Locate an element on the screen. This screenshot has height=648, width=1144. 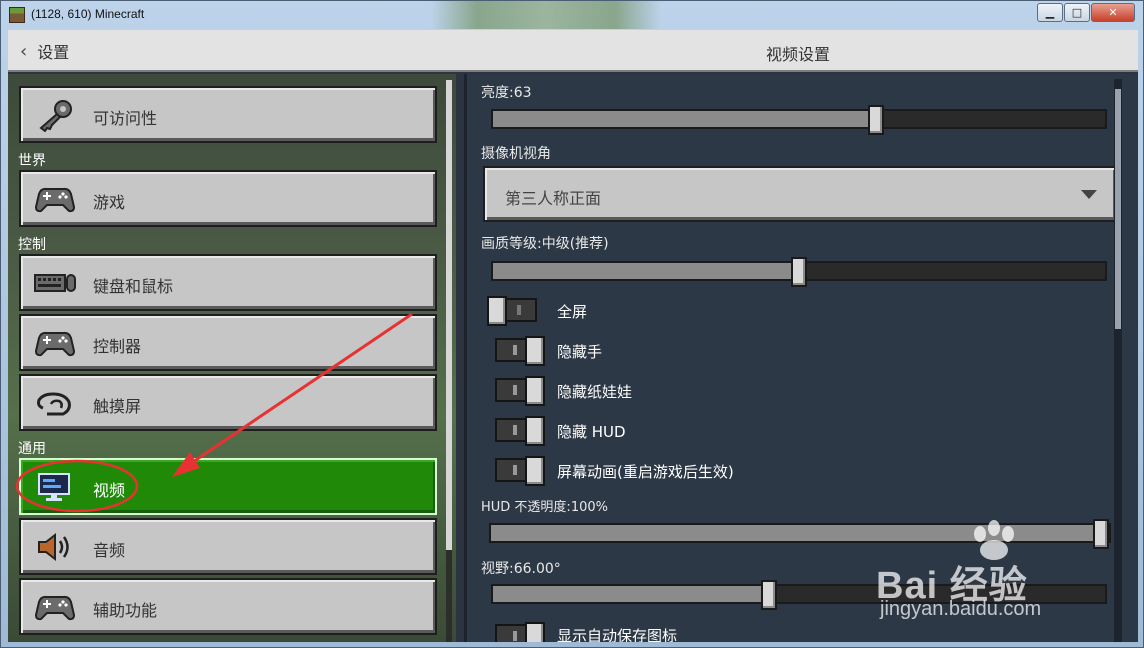
settings-scrollbar-thumb is located at coordinates (1118, 209).